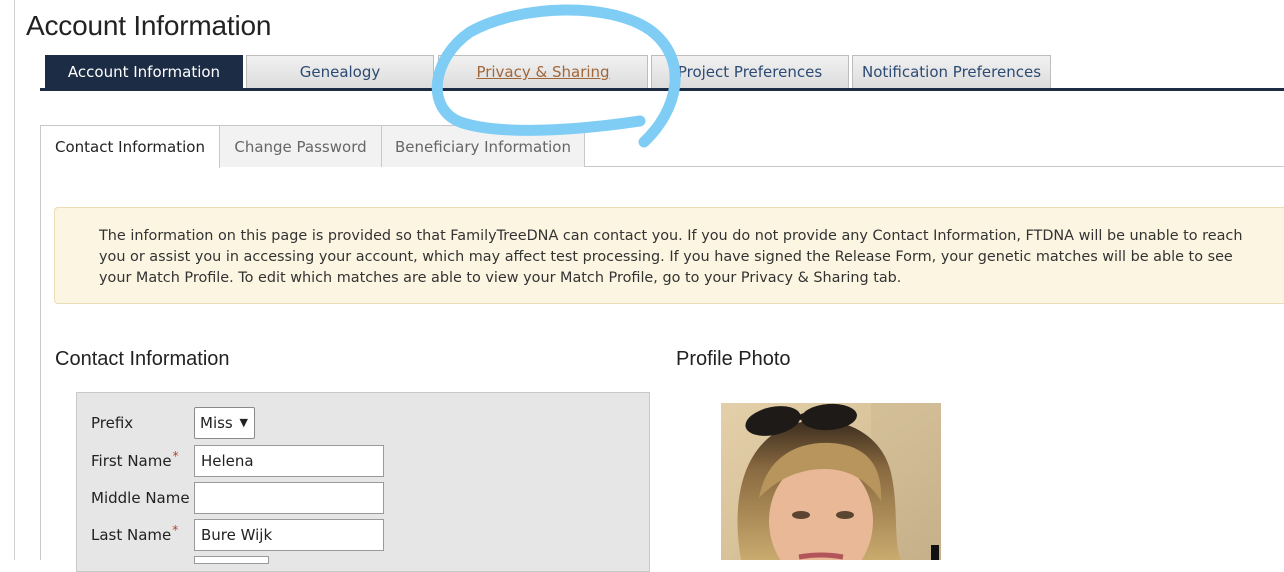 The image size is (1284, 572). What do you see at coordinates (142, 359) in the screenshot?
I see `contact-information-heading: Contact Information` at bounding box center [142, 359].